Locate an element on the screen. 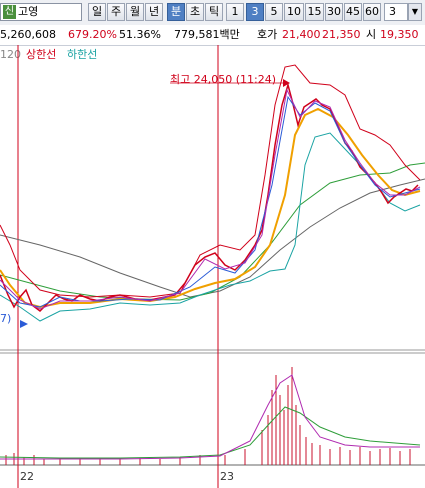 This screenshot has height=488, width=425. interval-1-button: 1 is located at coordinates (235, 12).